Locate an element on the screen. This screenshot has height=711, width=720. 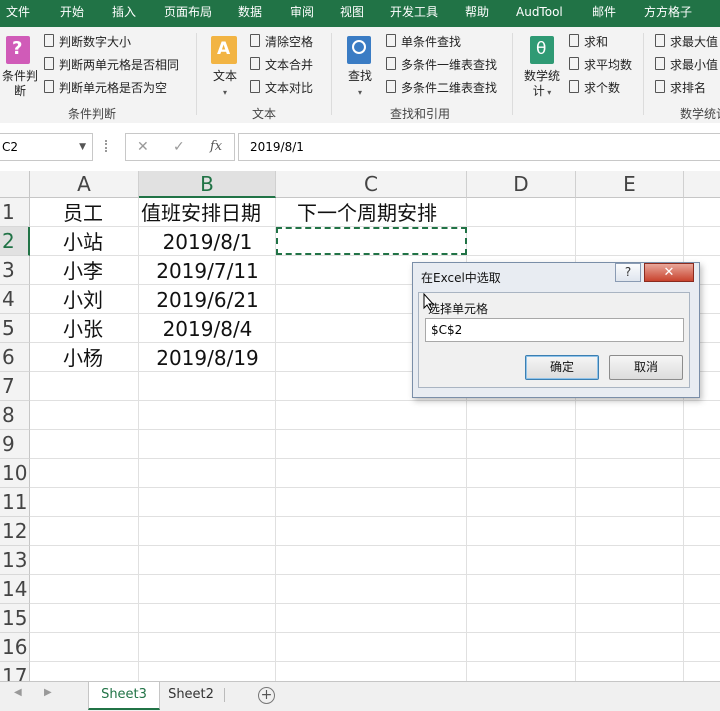
tab-developer: 开发工具 is located at coordinates (414, 13).